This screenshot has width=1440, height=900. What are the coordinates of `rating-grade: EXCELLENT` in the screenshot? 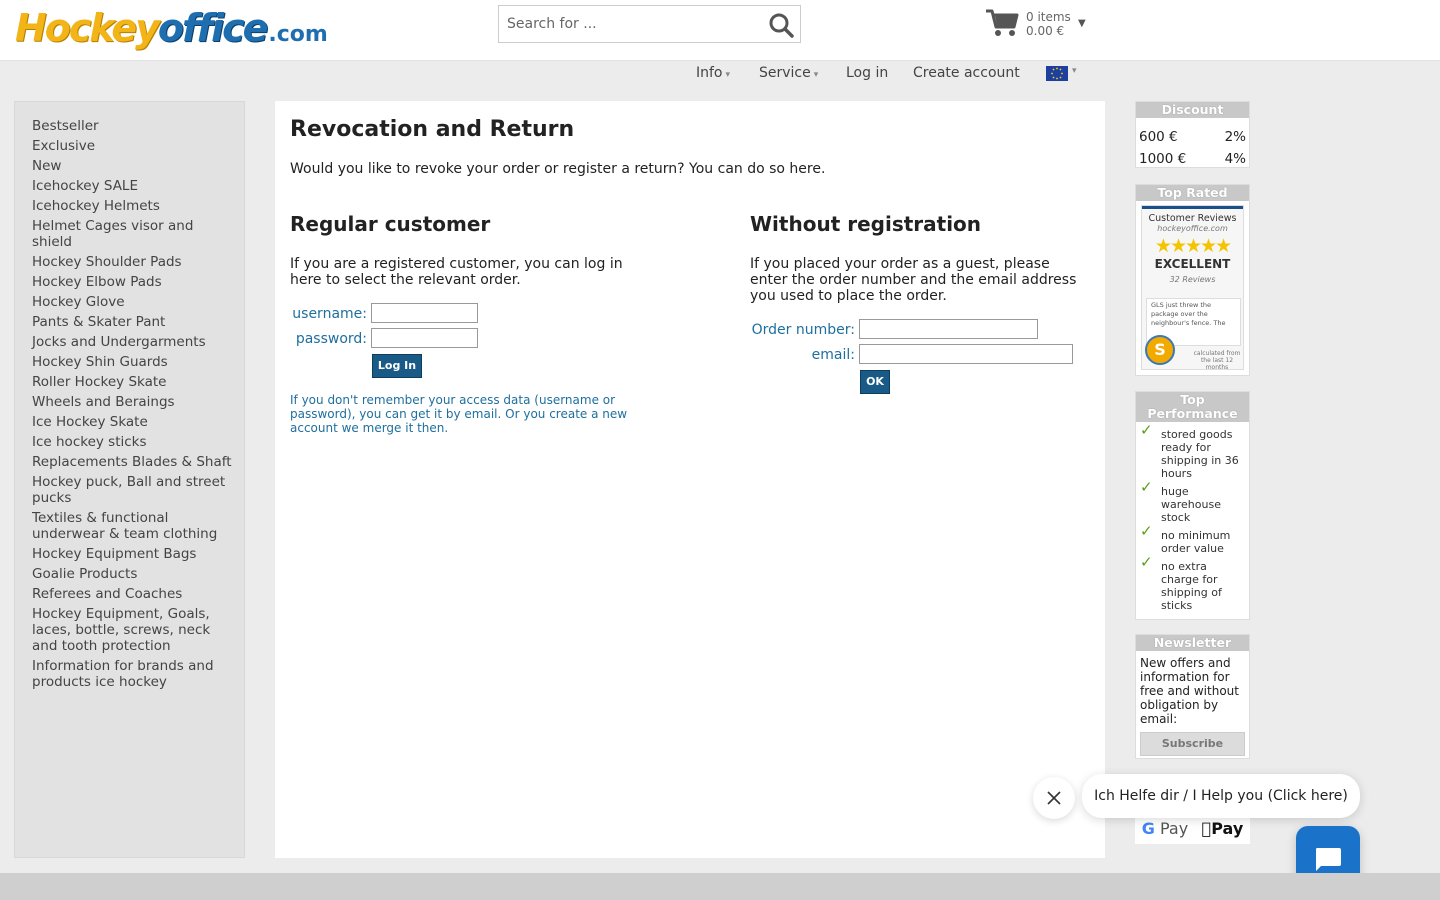 It's located at (1192, 264).